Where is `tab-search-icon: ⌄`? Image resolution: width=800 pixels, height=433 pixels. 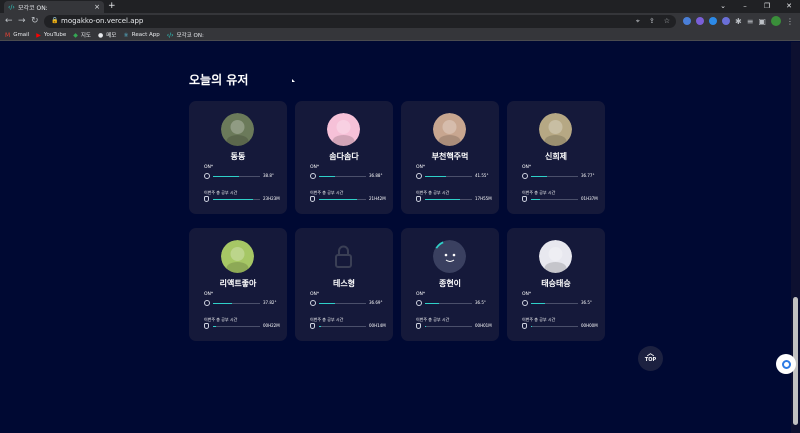
tab-search-icon: ⌄ is located at coordinates (723, 6).